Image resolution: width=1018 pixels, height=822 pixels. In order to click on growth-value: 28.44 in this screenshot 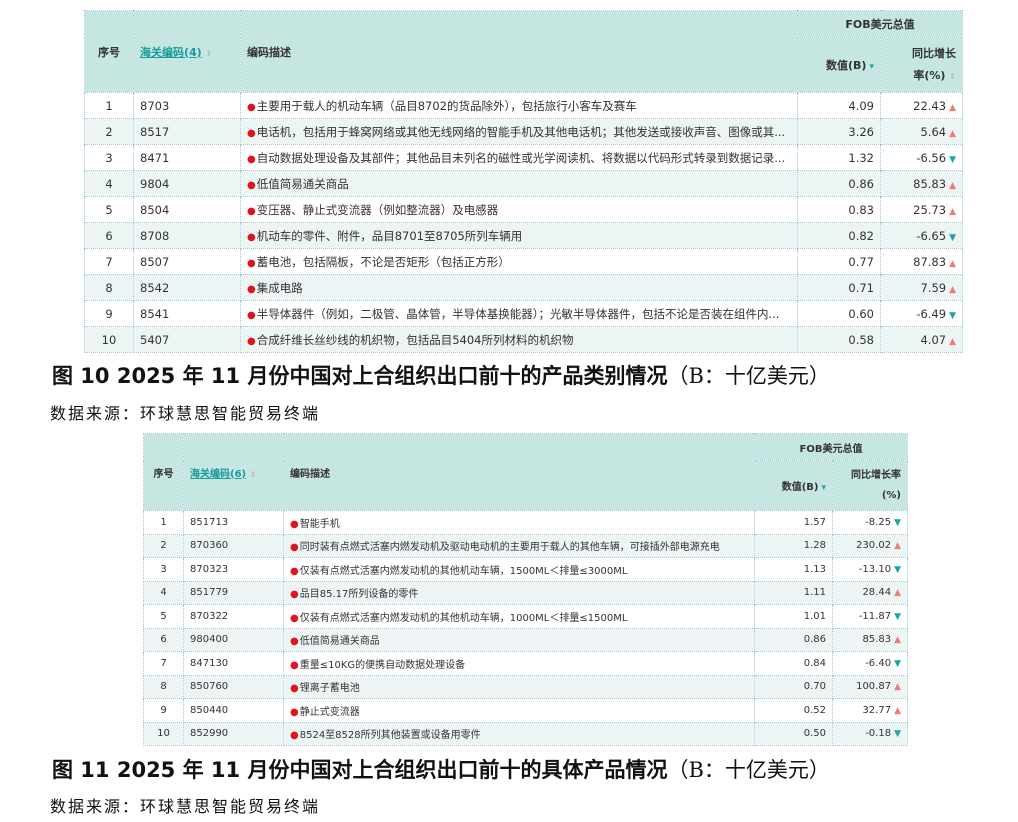, I will do `click(877, 593)`.